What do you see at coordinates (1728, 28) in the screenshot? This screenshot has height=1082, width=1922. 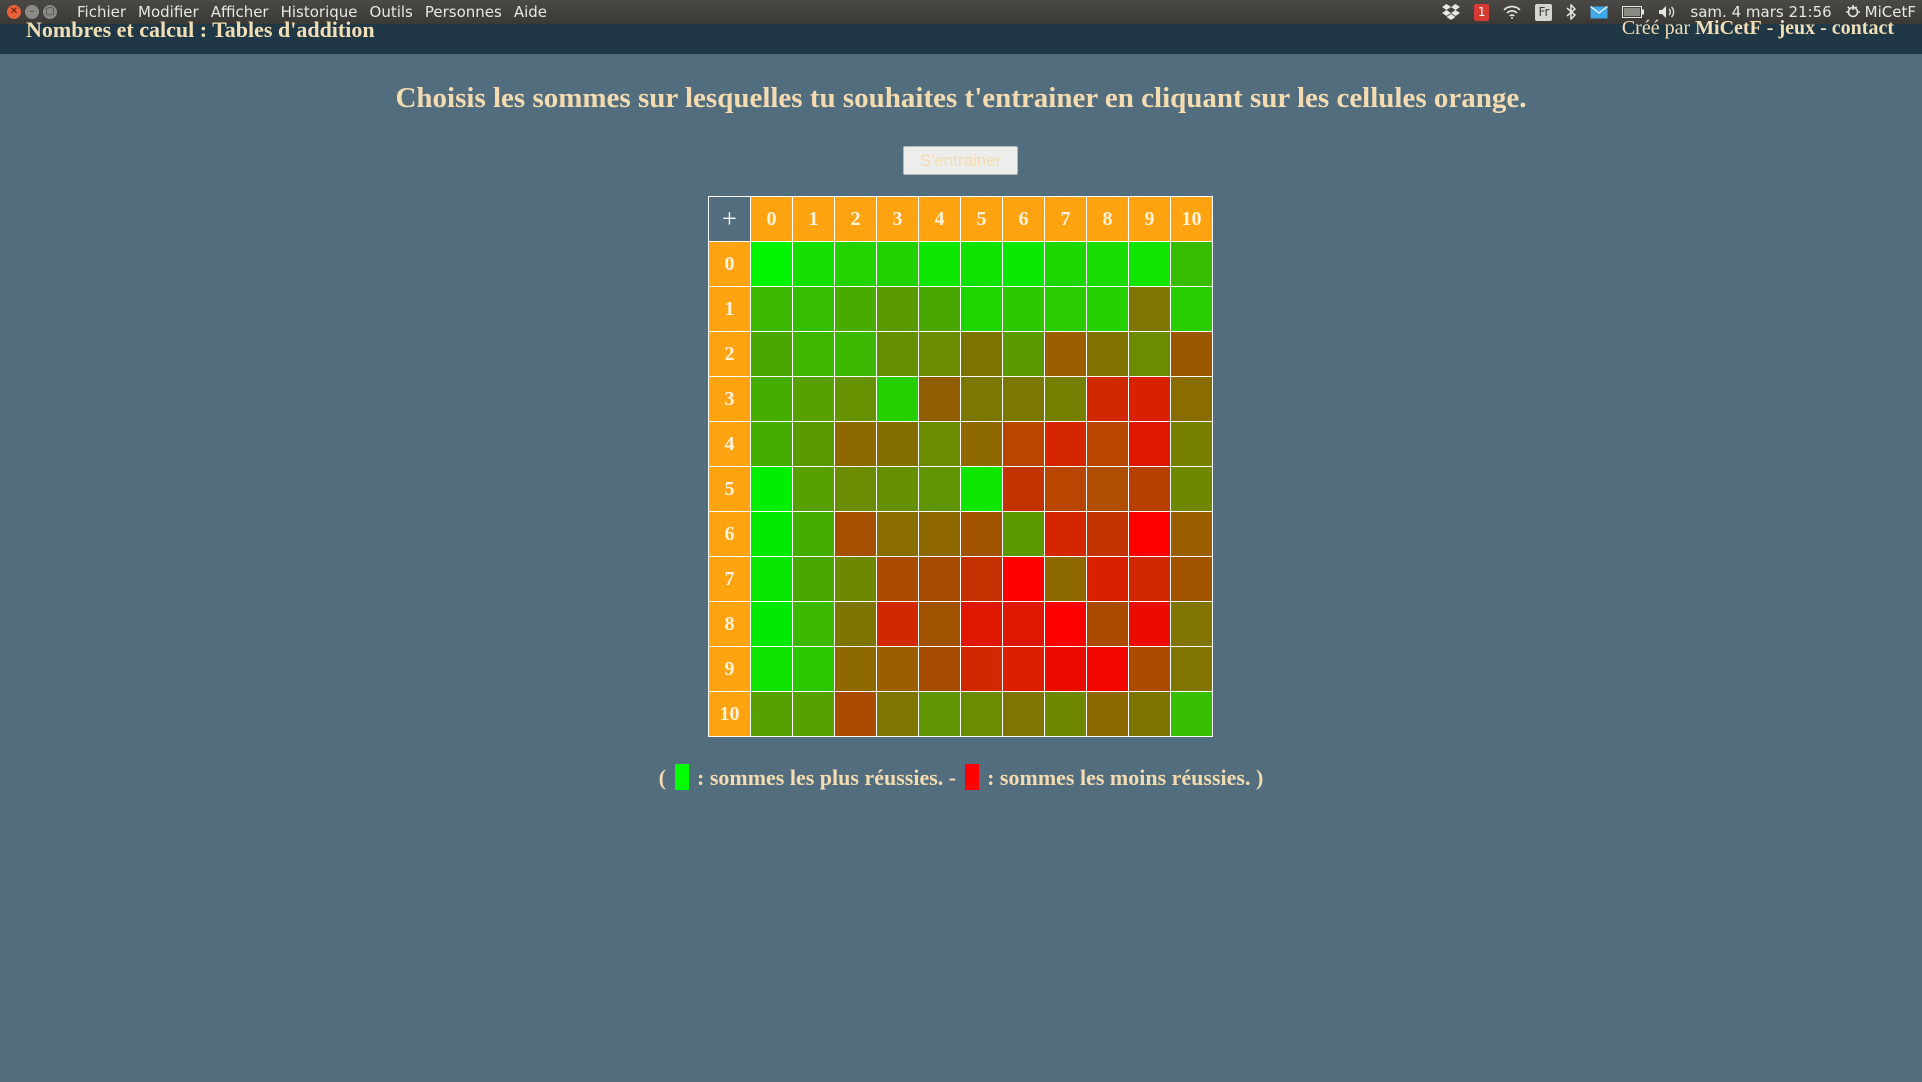 I see `author-link: MiCetF` at bounding box center [1728, 28].